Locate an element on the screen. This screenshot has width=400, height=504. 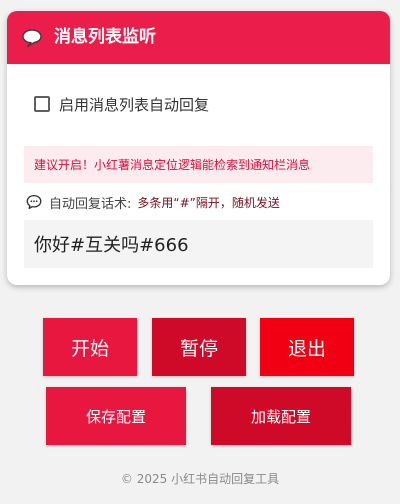
tip-text: 建议开启！小红薯消息定位逻辑能检索到通知栏消息 is located at coordinates (172, 165).